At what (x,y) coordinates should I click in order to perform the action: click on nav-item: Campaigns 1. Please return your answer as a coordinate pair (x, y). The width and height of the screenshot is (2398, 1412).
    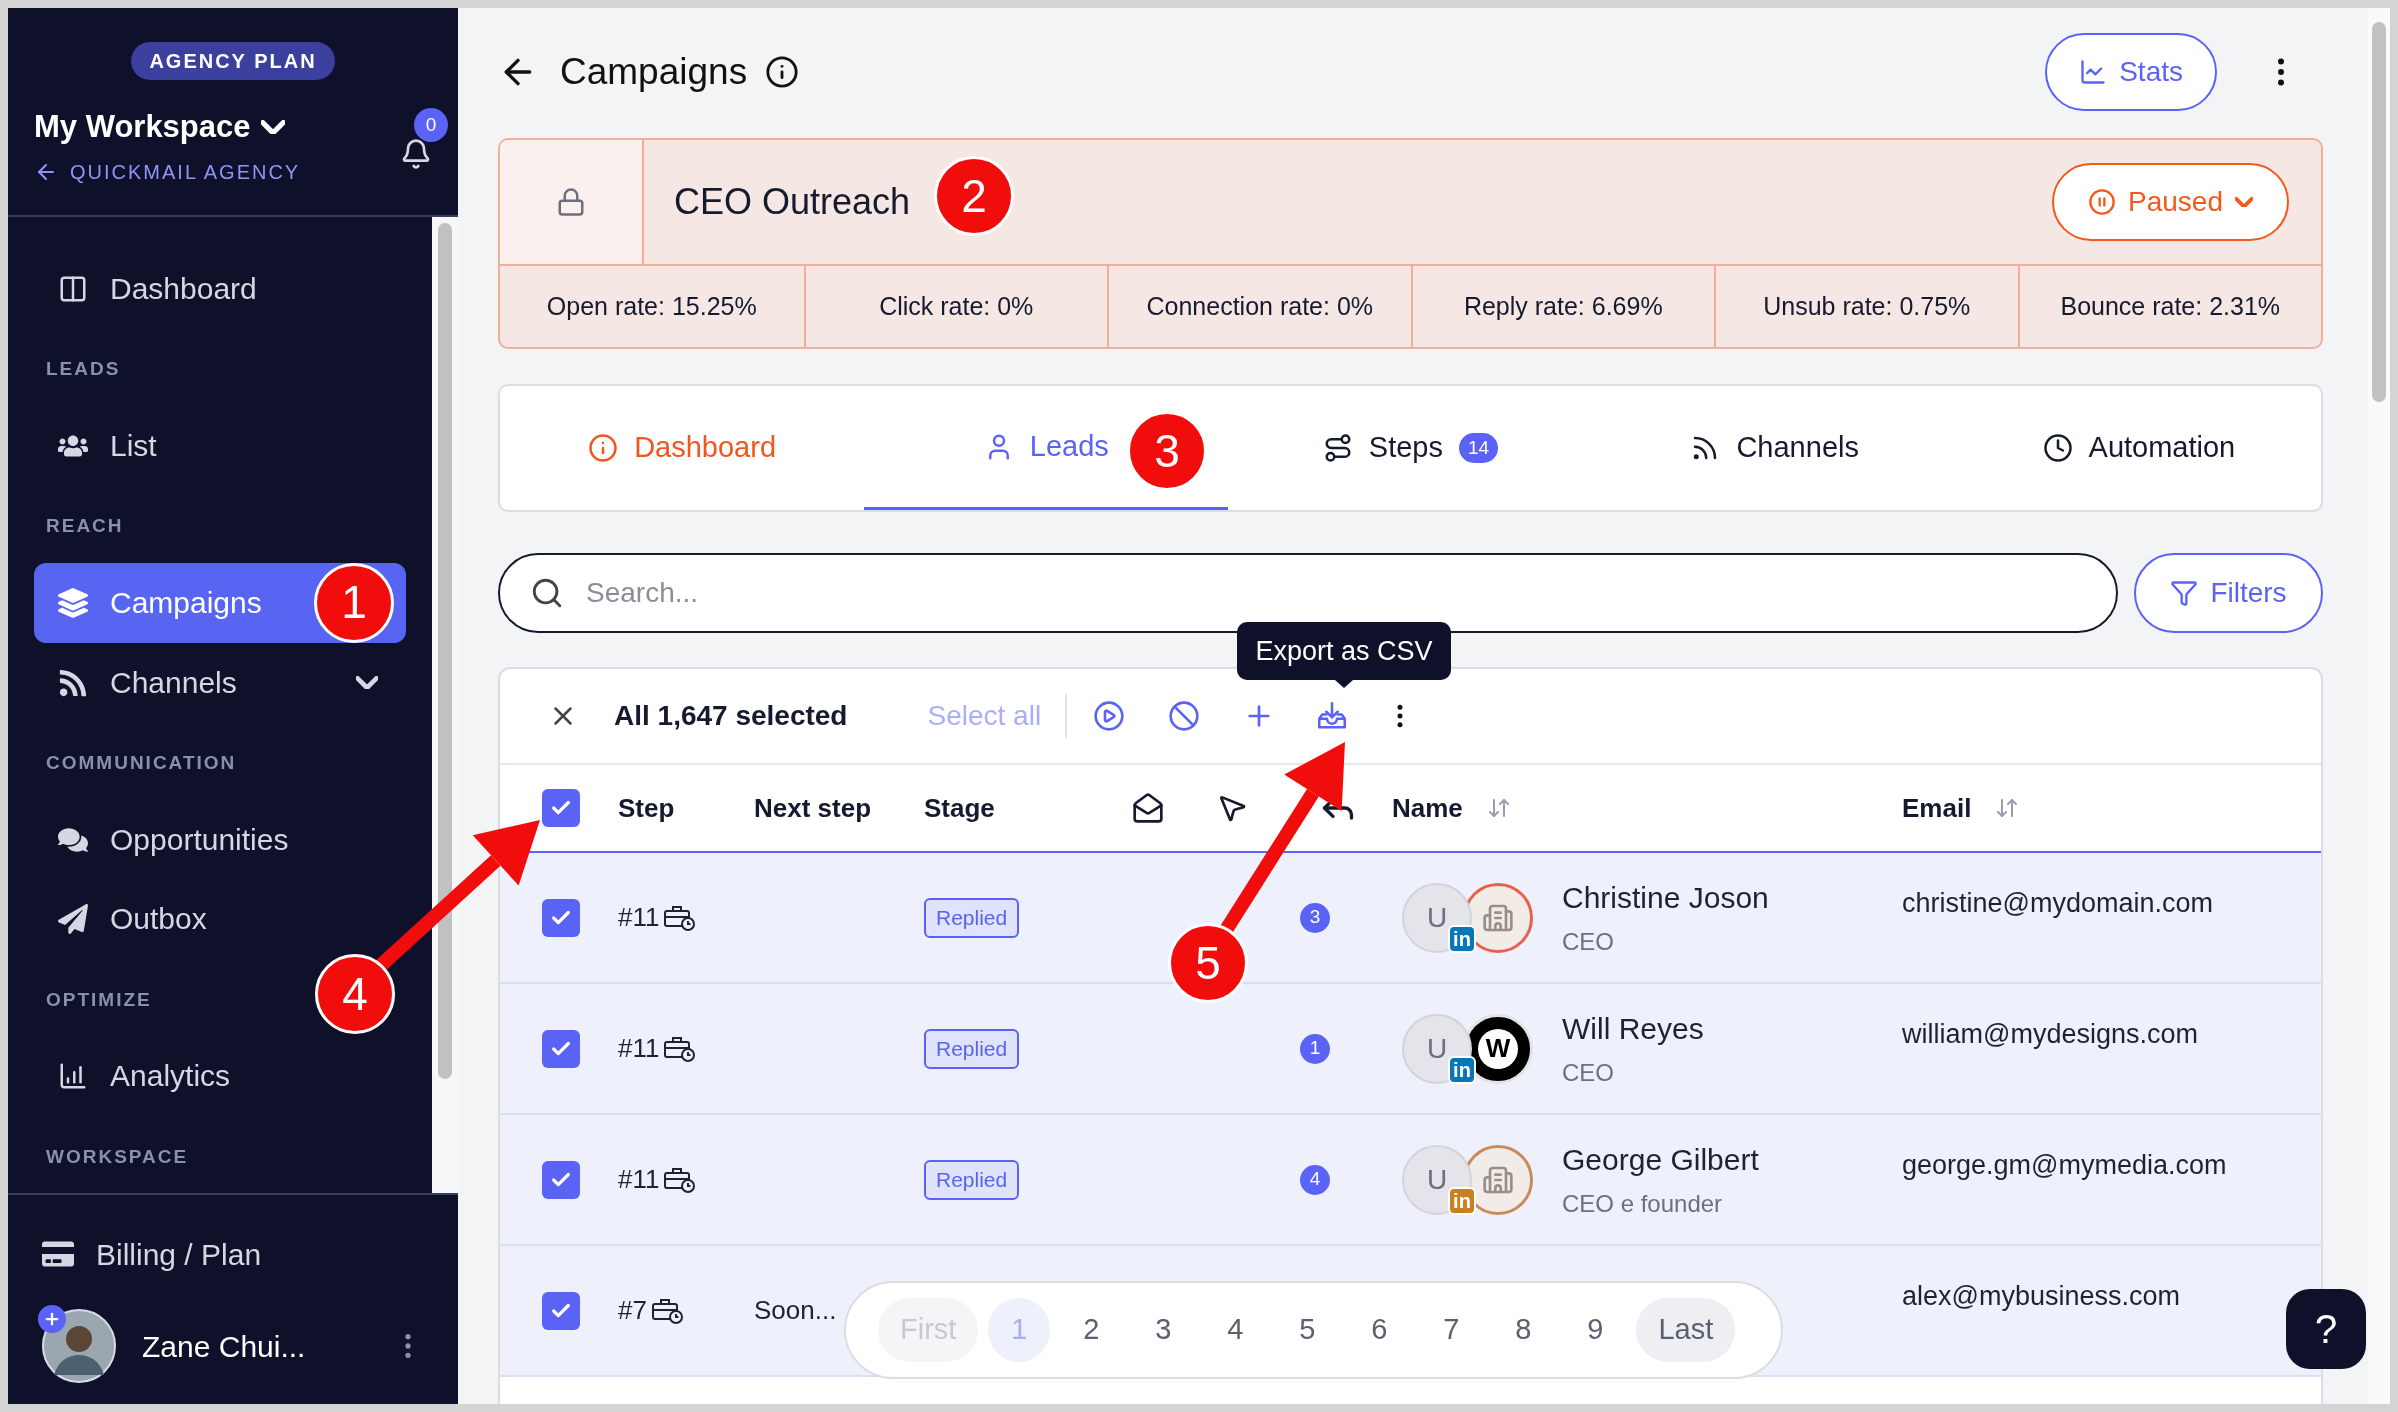
    Looking at the image, I should click on (220, 602).